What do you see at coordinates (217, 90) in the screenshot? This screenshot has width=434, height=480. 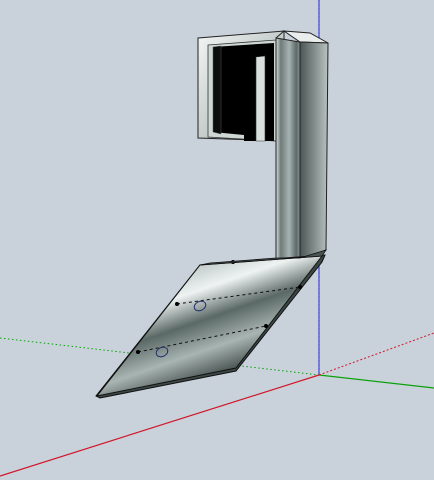 I see `hook-opening-edge` at bounding box center [217, 90].